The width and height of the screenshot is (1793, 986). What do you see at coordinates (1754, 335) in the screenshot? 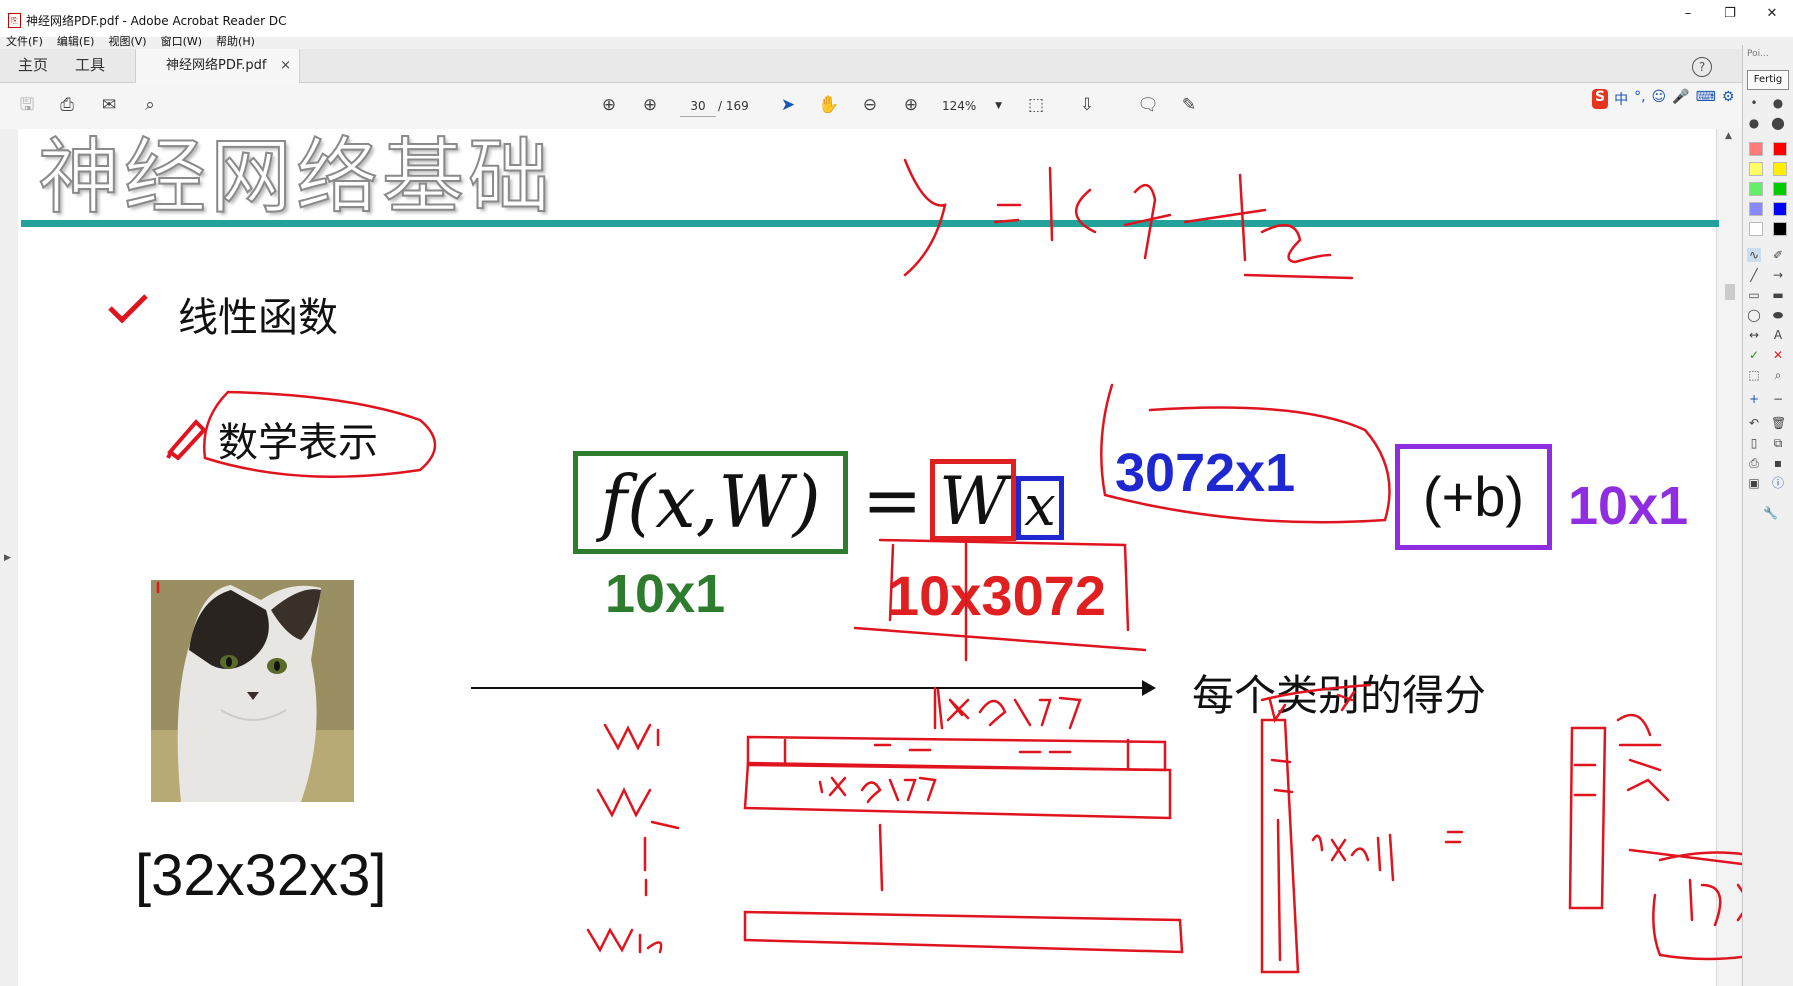
I see `double-arrow-icon: ↔` at bounding box center [1754, 335].